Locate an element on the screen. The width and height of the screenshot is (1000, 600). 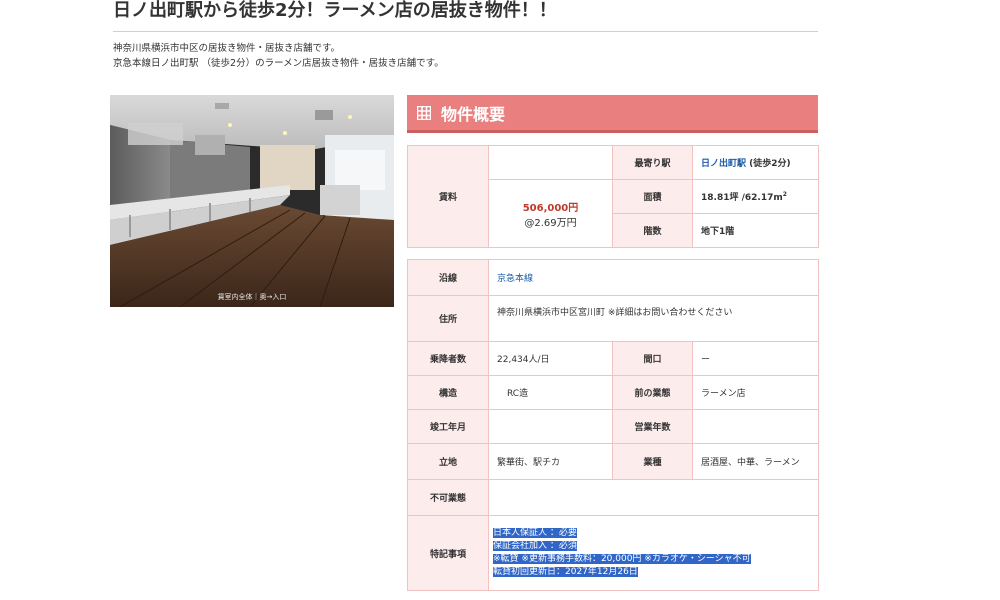
rent-value: 506,000円 is located at coordinates (550, 208).